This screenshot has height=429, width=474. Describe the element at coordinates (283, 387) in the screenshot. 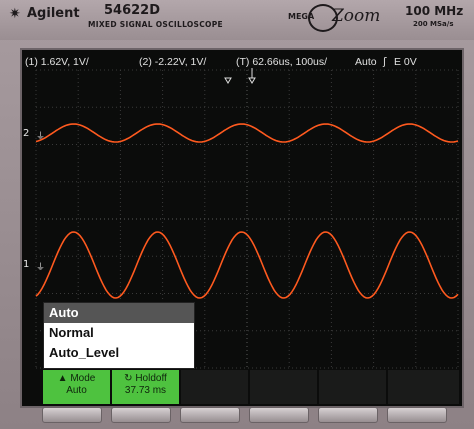

I see `softkey-4-empty` at that location.